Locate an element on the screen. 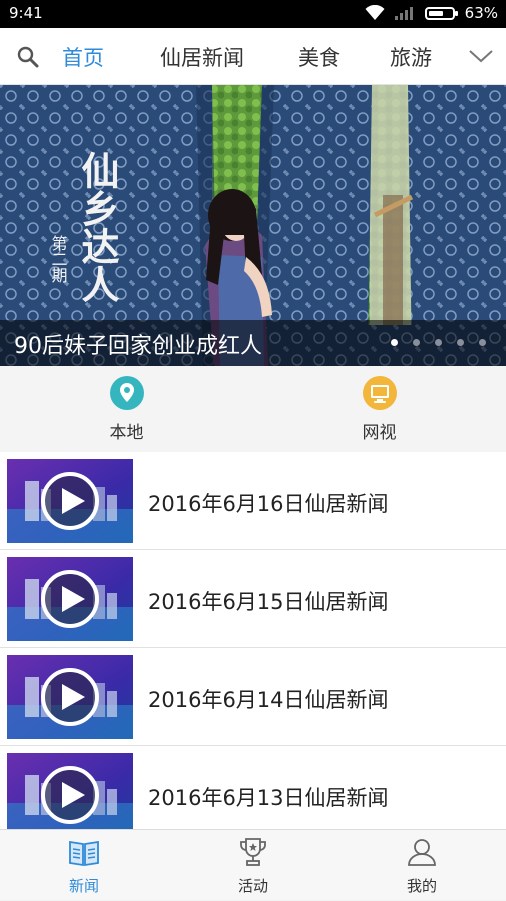 The width and height of the screenshot is (506, 901). location-pin-icon is located at coordinates (126, 393).